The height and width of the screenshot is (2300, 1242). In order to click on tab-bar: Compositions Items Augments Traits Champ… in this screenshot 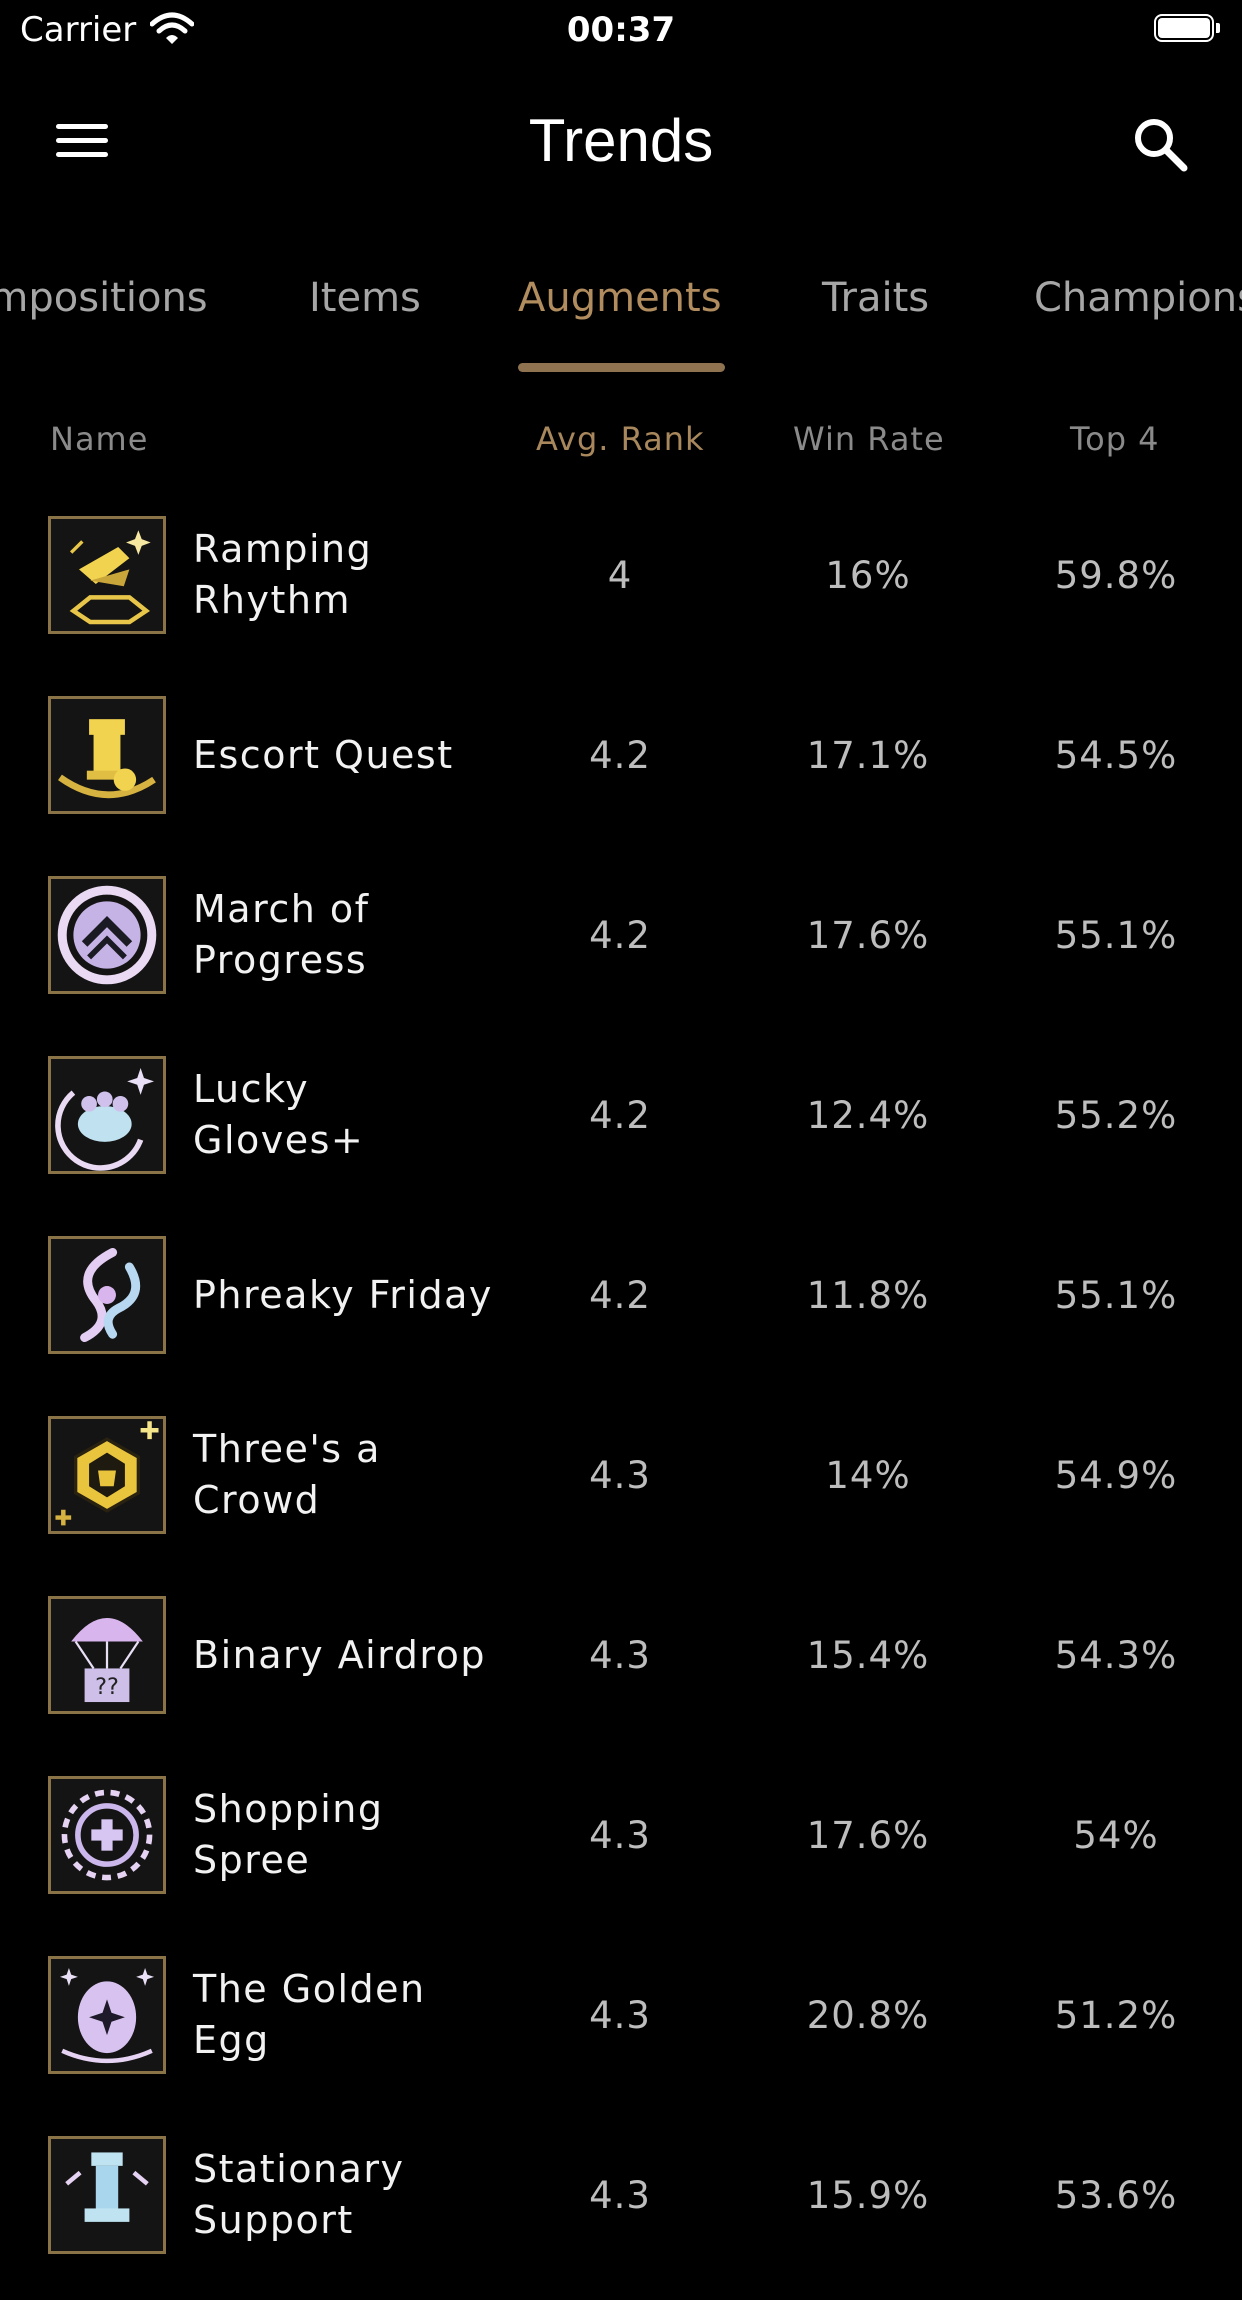, I will do `click(621, 315)`.